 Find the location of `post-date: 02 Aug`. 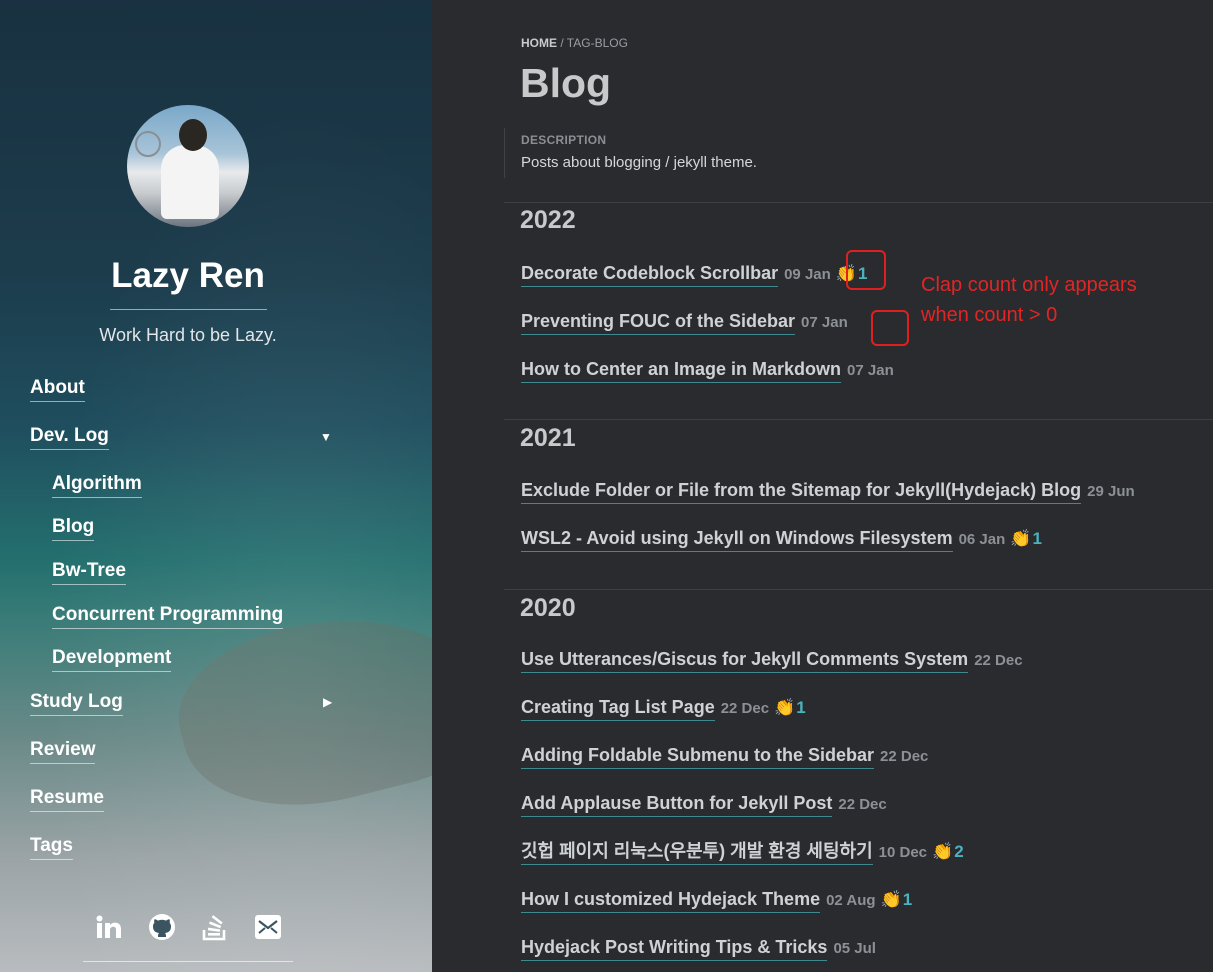

post-date: 02 Aug is located at coordinates (851, 900).